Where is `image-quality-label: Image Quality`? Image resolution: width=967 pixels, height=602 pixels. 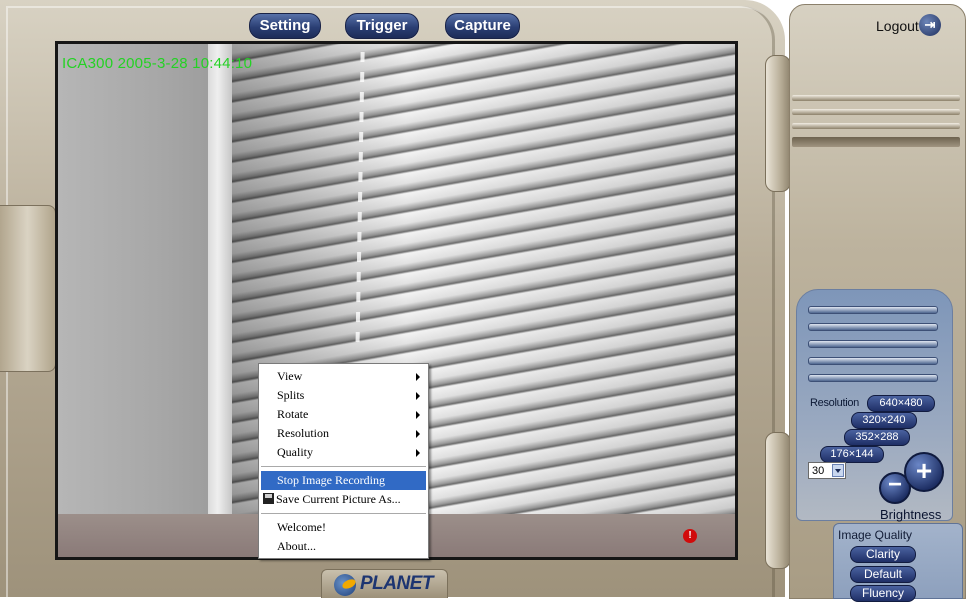
image-quality-label: Image Quality is located at coordinates (875, 535).